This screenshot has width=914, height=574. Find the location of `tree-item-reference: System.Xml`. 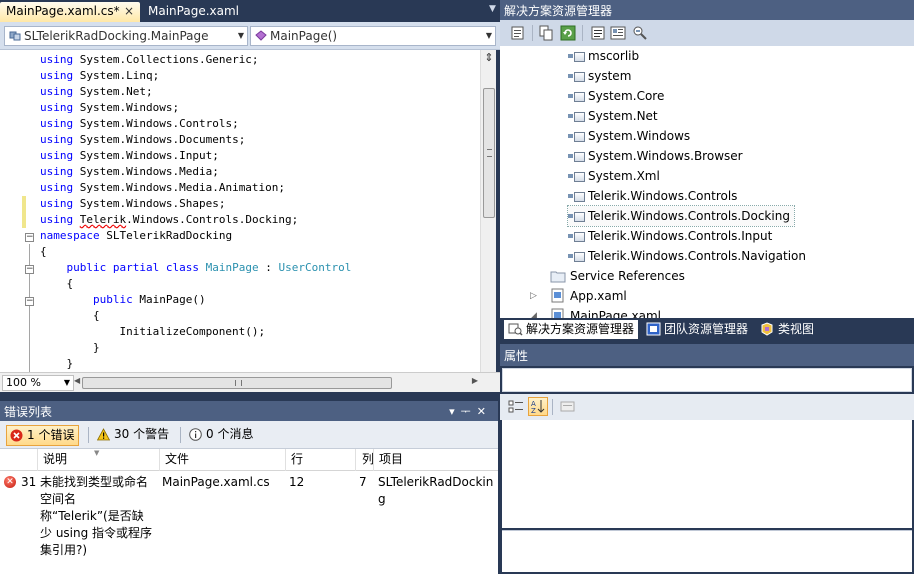

tree-item-reference: System.Xml is located at coordinates (614, 176).